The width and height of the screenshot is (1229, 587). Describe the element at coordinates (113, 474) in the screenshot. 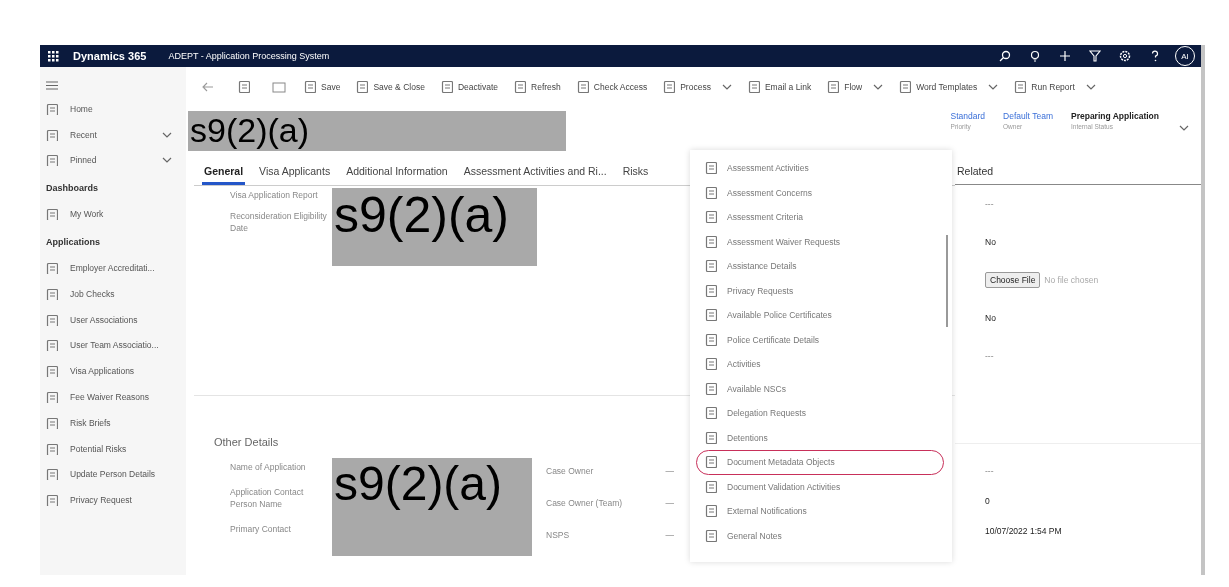

I see `sidebar-item: Update Person Details` at that location.